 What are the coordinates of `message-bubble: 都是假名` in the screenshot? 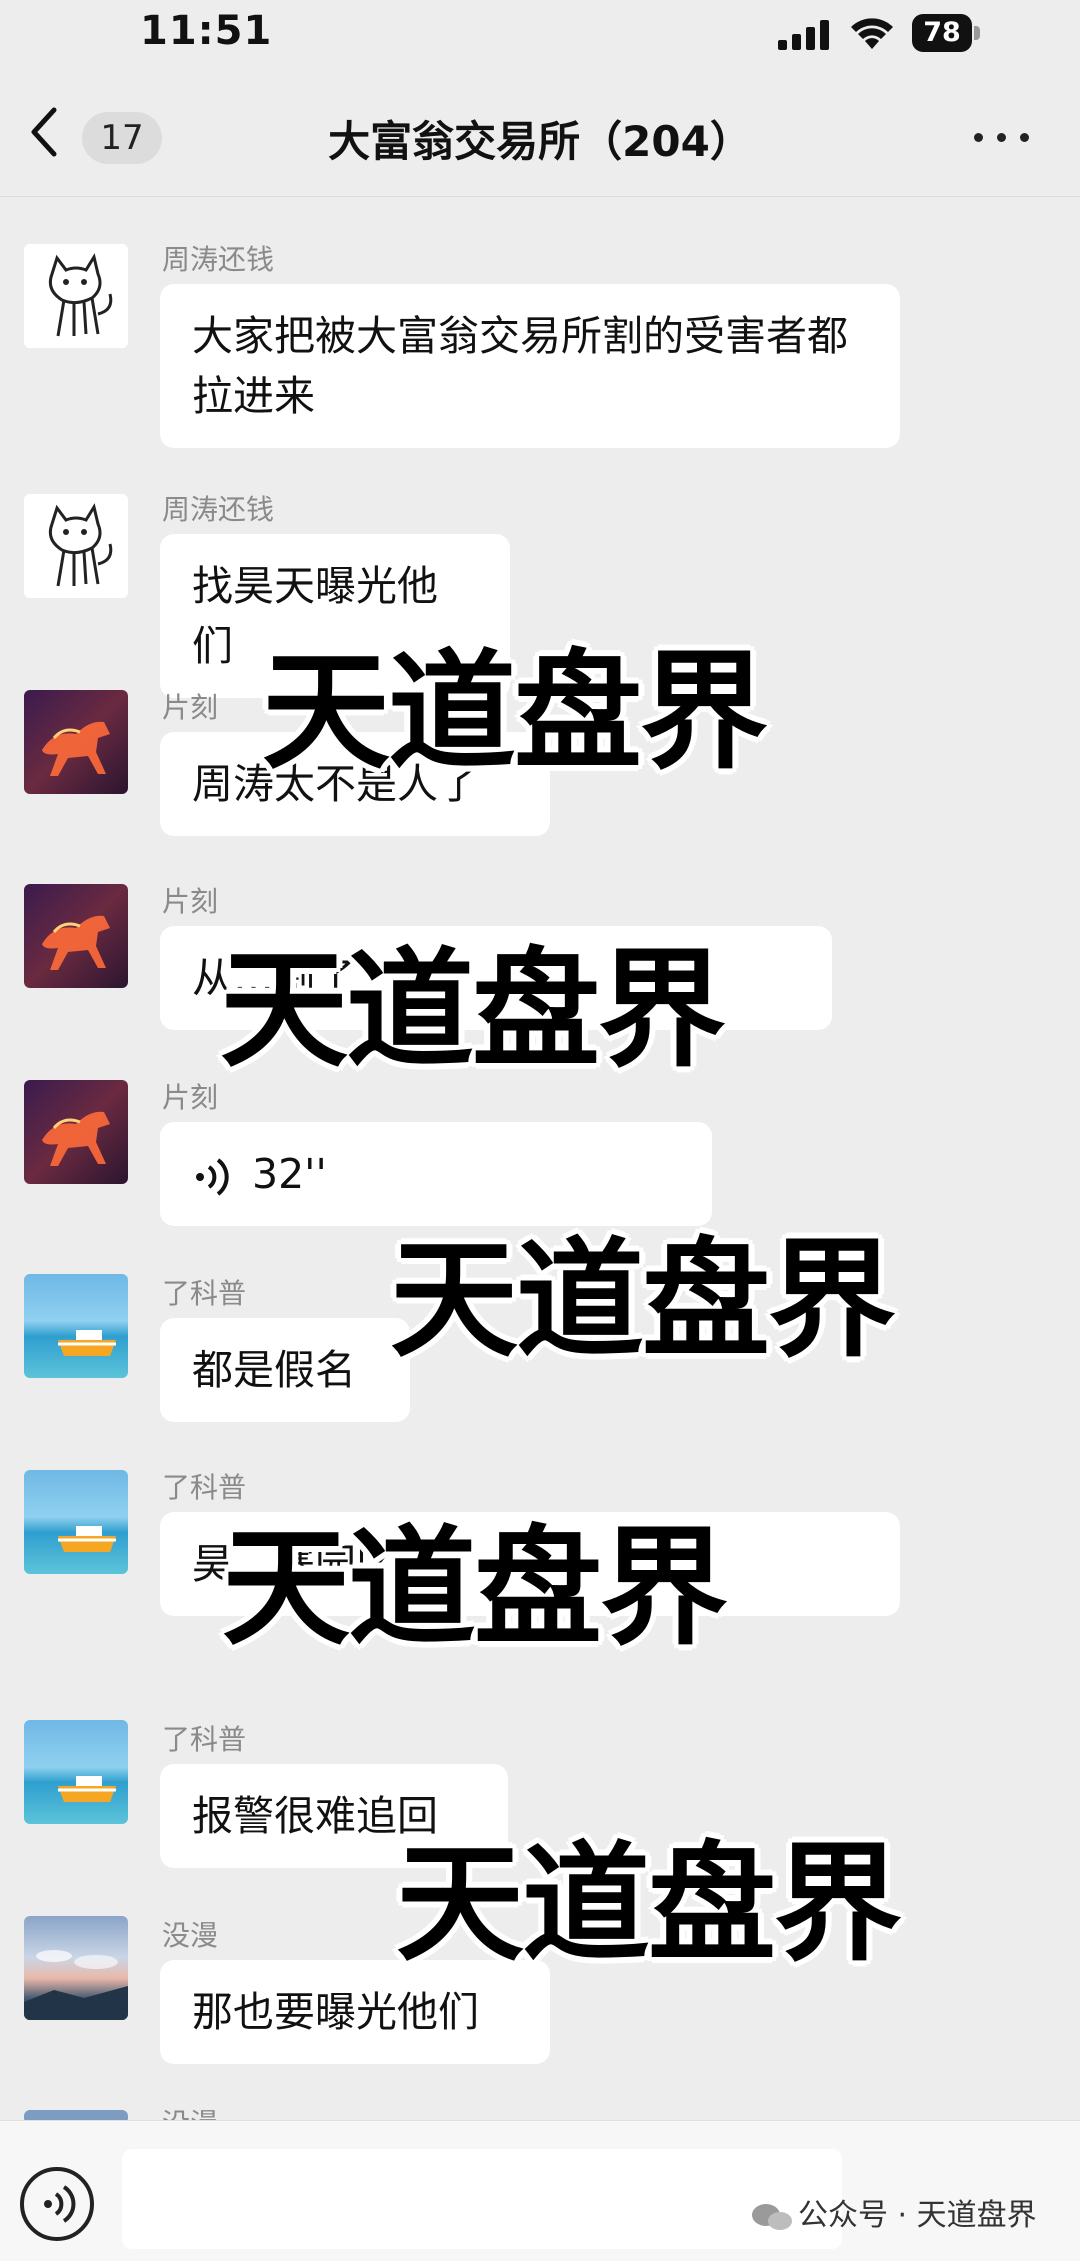 It's located at (285, 1370).